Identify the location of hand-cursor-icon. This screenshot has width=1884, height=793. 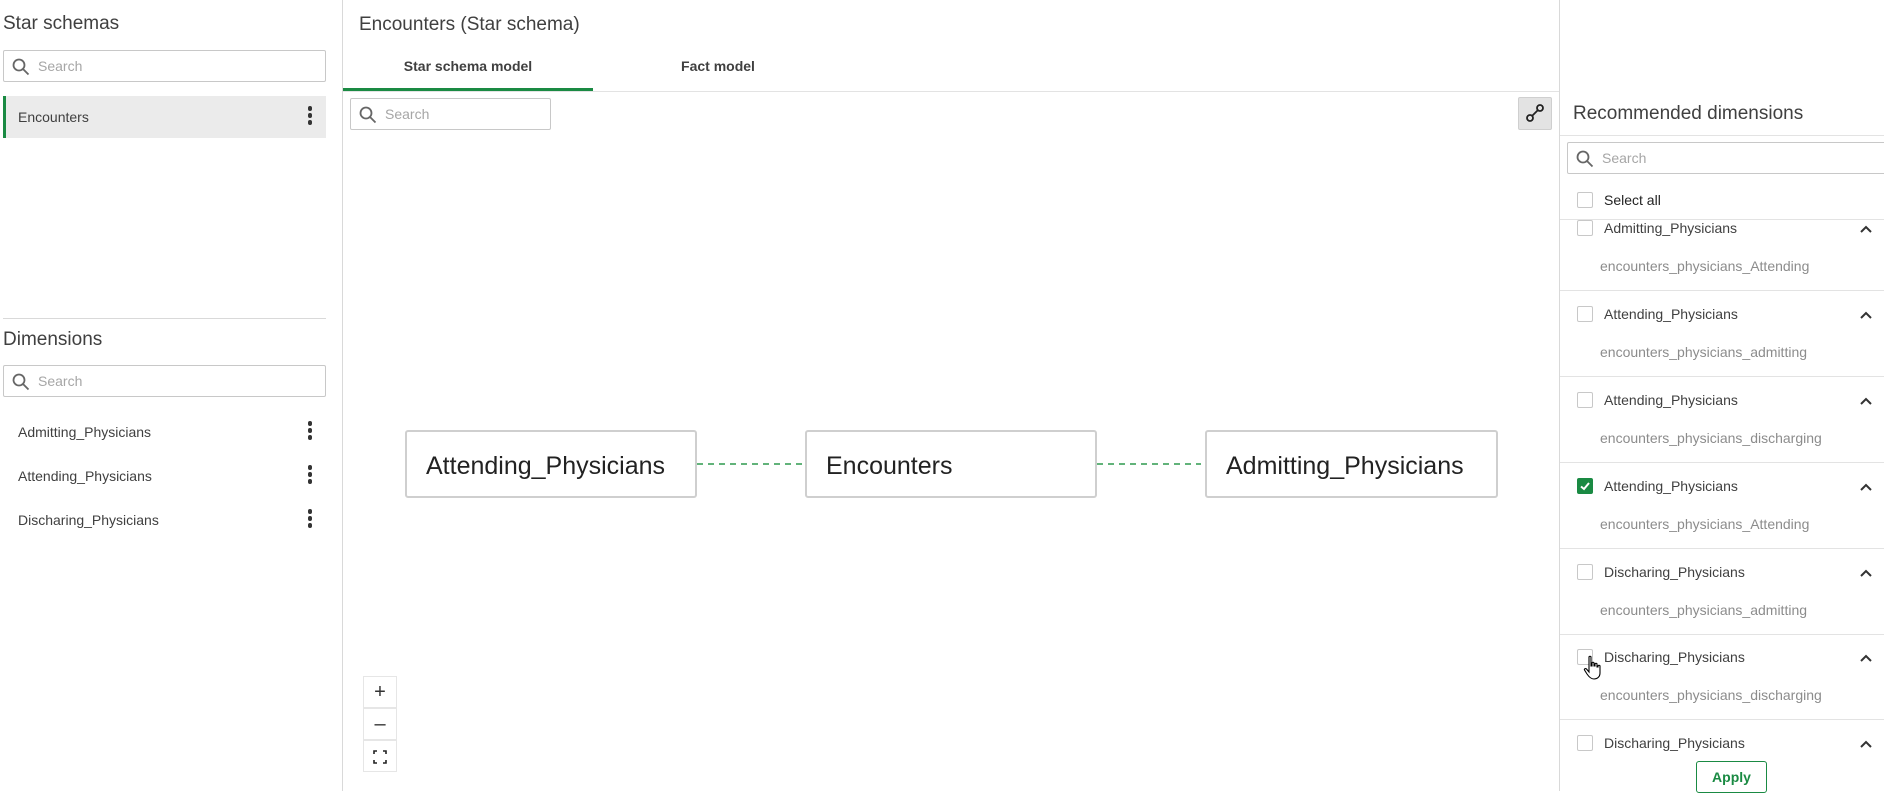
(1592, 667).